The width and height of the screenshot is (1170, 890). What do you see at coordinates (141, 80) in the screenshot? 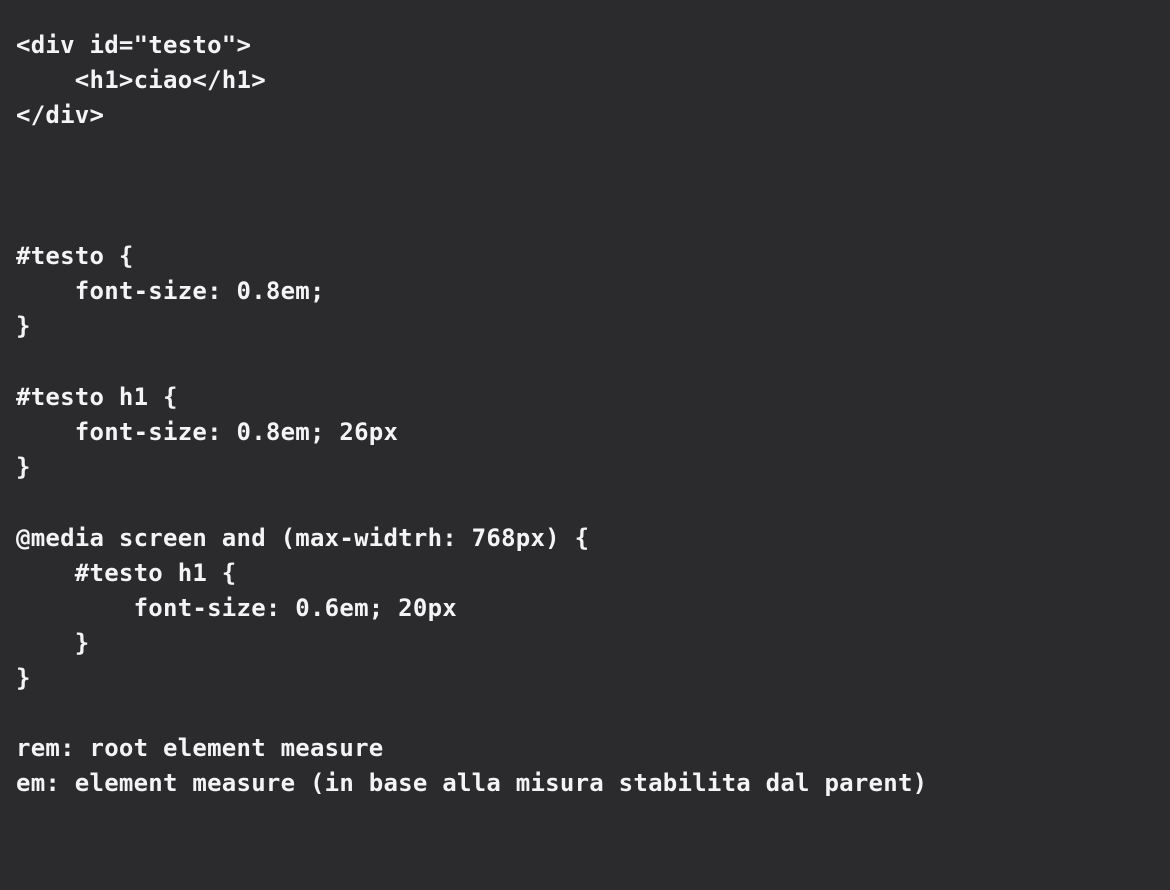
I see `code-line: <h1>ciao</h1>` at bounding box center [141, 80].